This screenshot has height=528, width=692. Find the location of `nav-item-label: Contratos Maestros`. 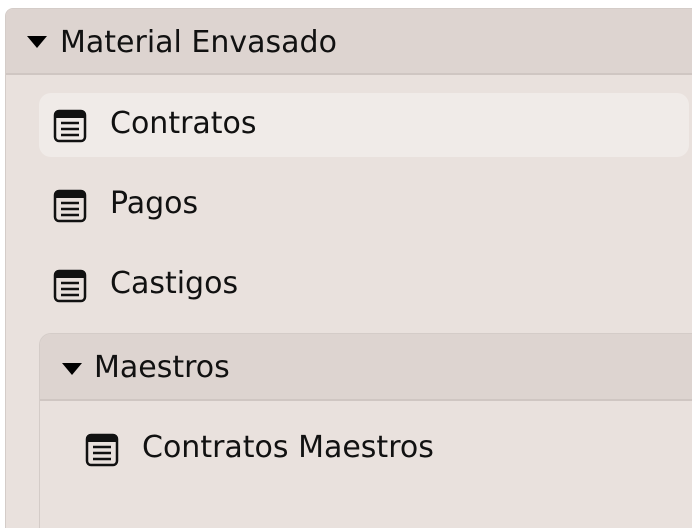

nav-item-label: Contratos Maestros is located at coordinates (288, 447).